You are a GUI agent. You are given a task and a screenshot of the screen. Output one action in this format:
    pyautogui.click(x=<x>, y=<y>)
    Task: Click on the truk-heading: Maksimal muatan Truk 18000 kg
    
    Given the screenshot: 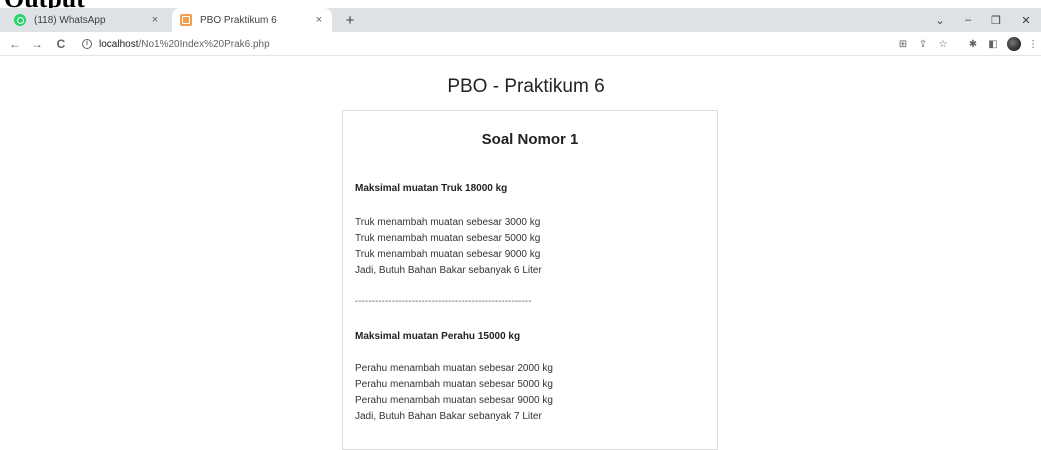 What is the action you would take?
    pyautogui.click(x=431, y=188)
    